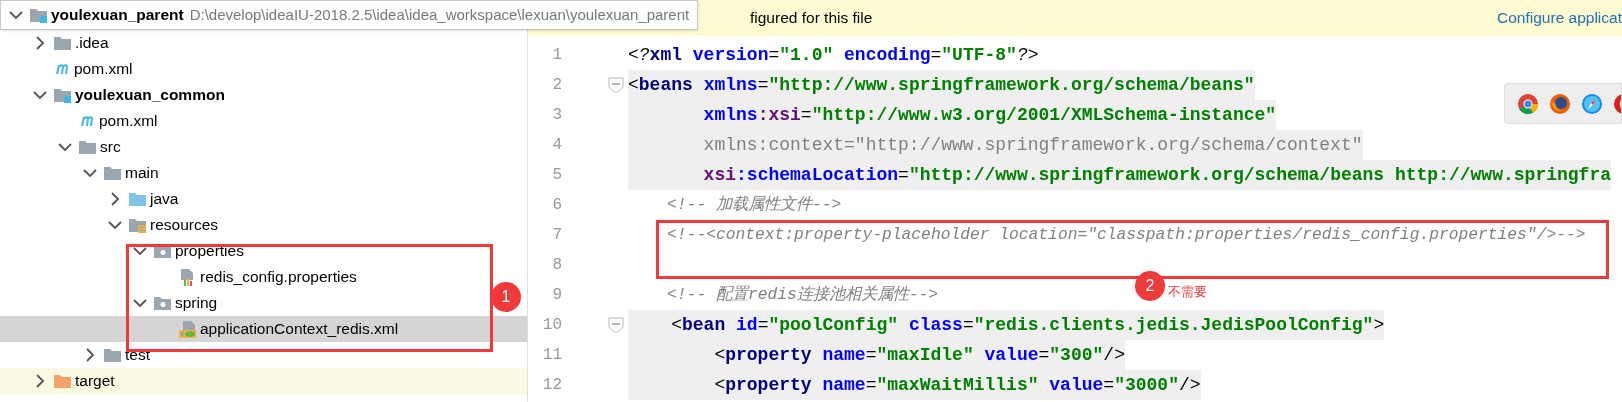 The image size is (1622, 402). I want to click on configure-link: Configure applicat, so click(1559, 18).